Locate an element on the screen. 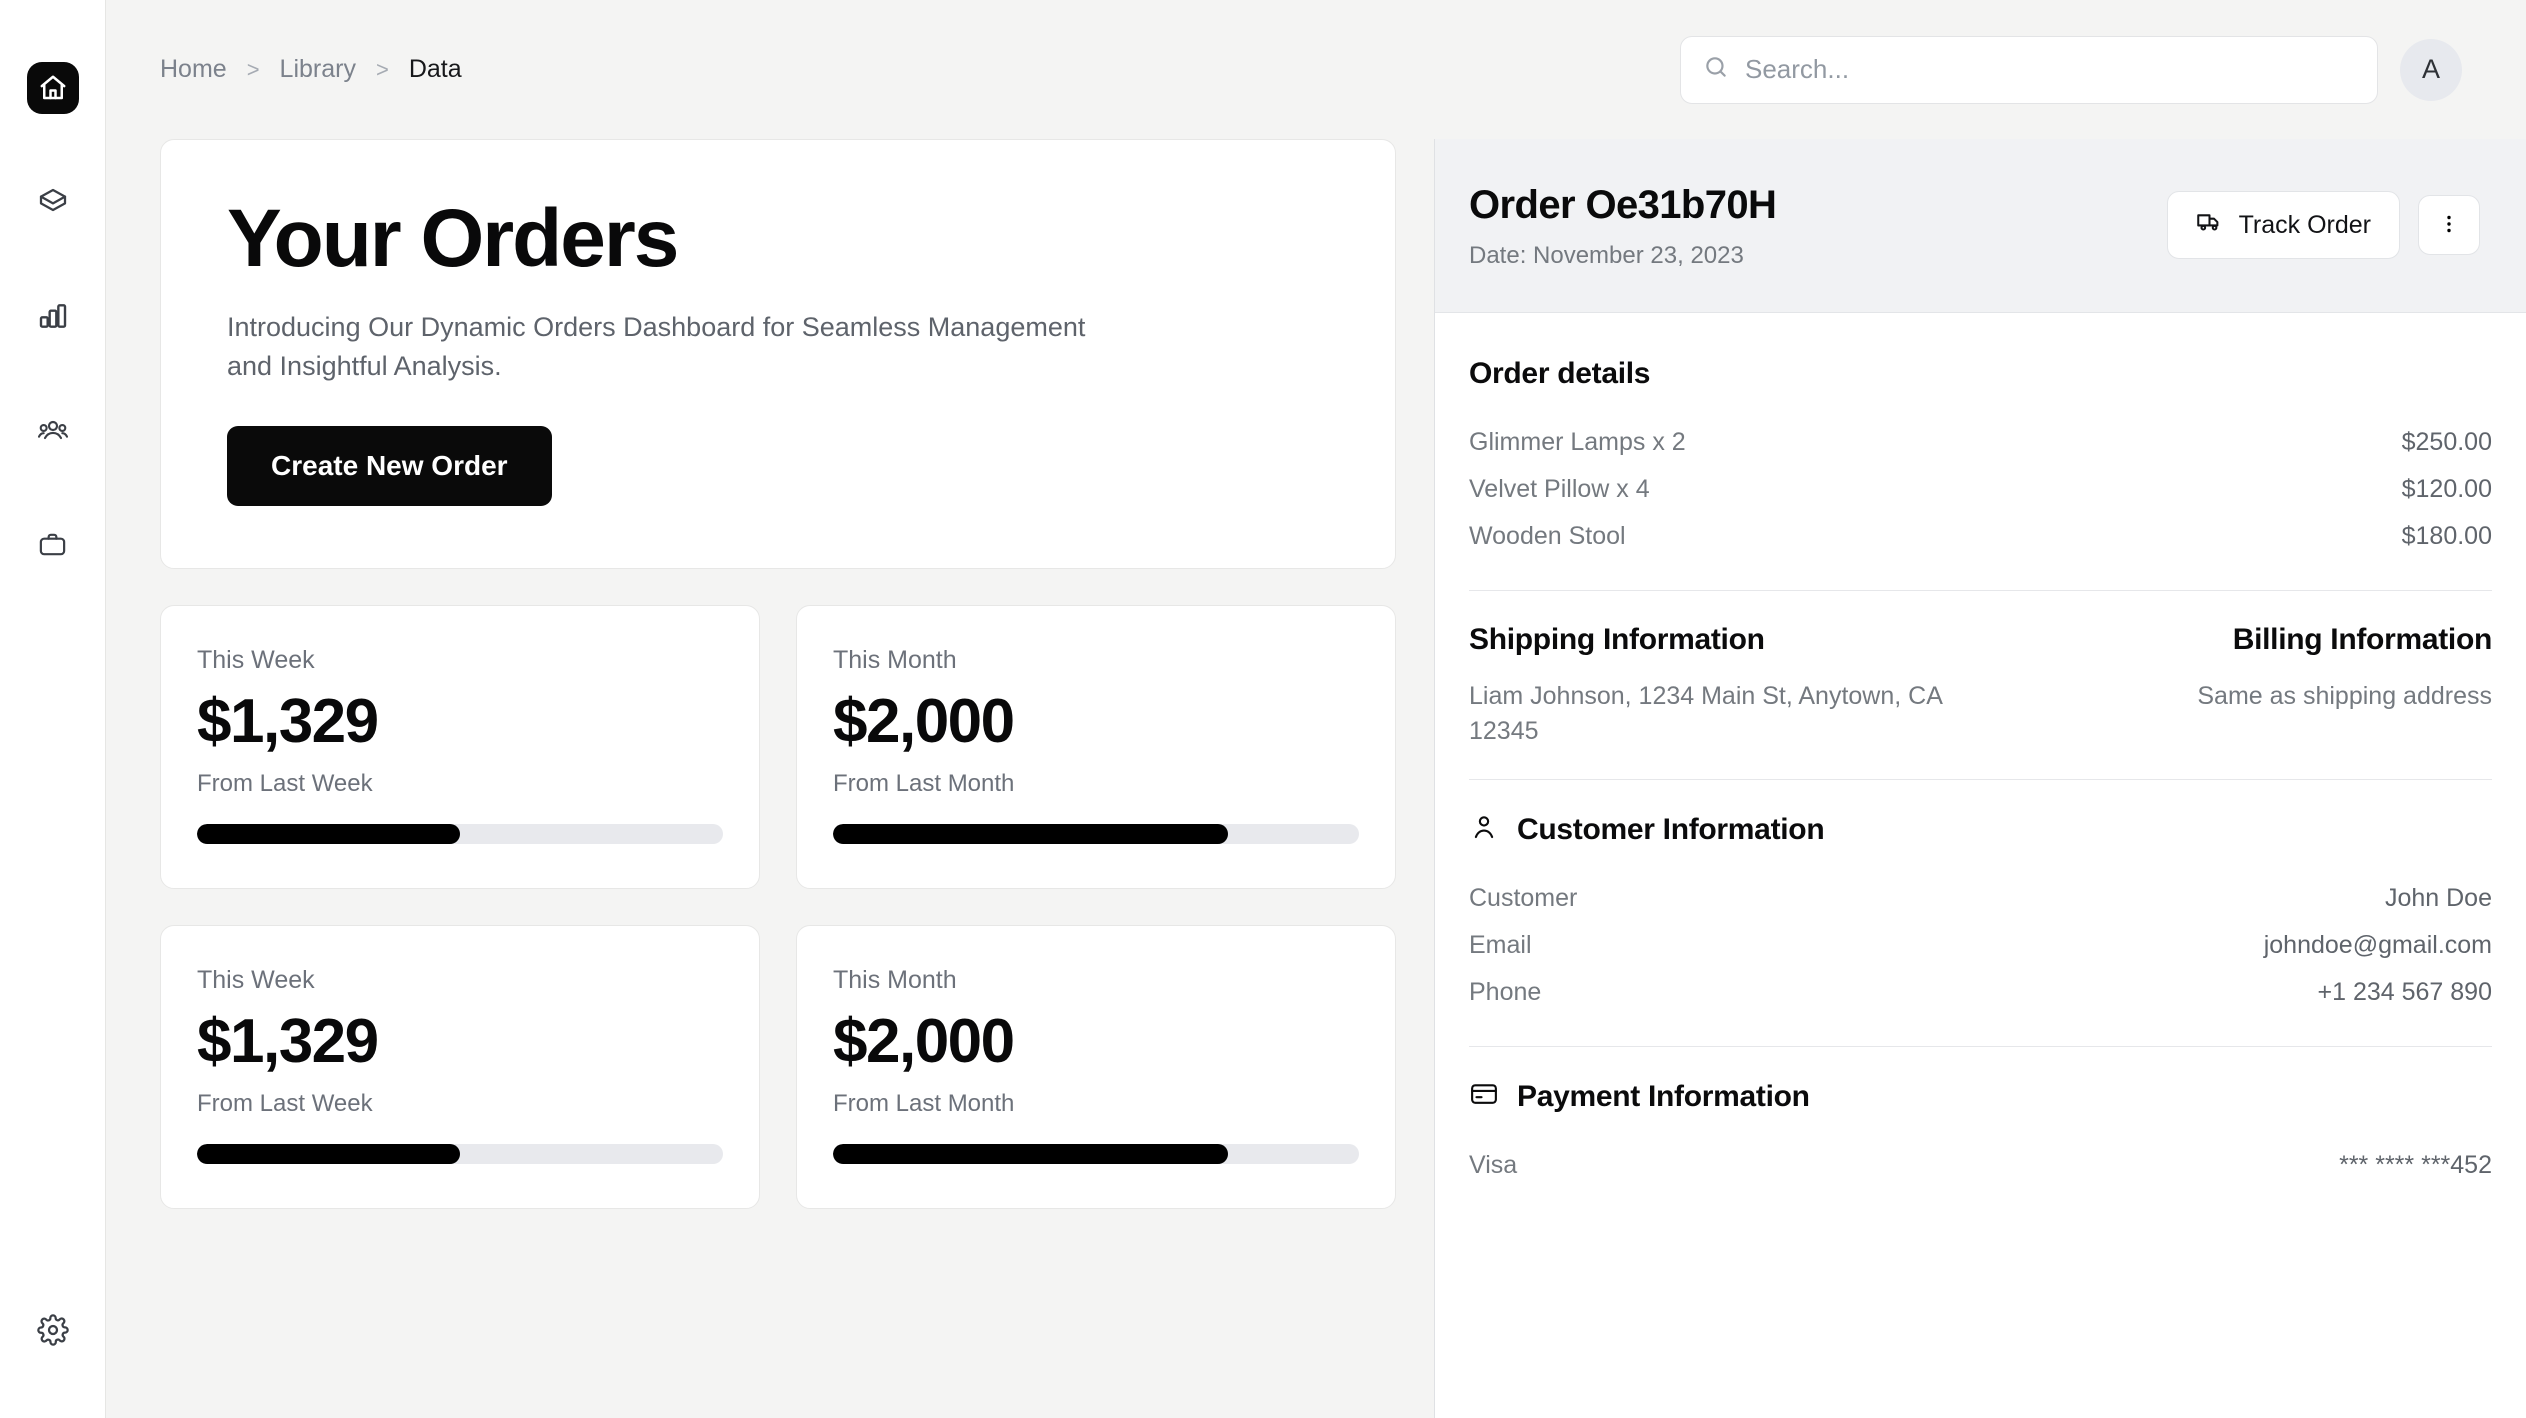 This screenshot has height=1418, width=2526. order-header-actions: Track Order is located at coordinates (2323, 221).